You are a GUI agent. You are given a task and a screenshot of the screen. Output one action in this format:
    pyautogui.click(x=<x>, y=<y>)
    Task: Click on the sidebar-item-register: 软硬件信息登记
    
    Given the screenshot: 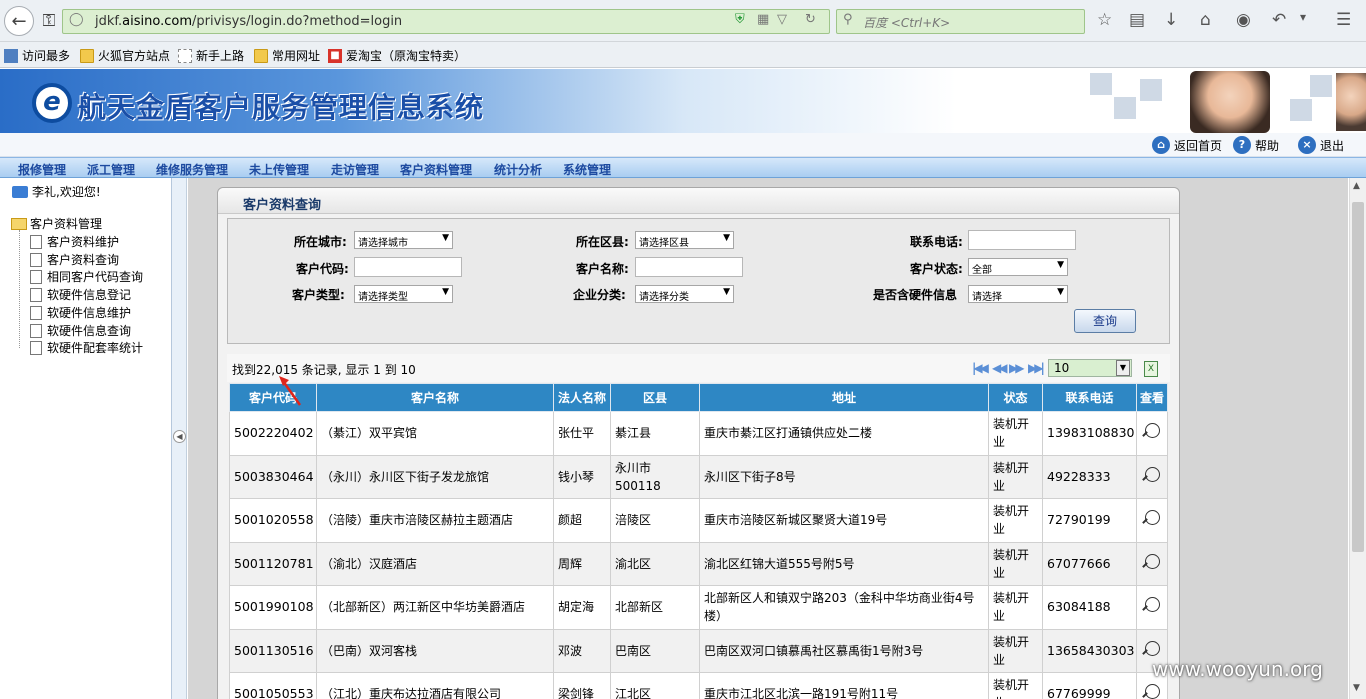 What is the action you would take?
    pyautogui.click(x=80, y=294)
    